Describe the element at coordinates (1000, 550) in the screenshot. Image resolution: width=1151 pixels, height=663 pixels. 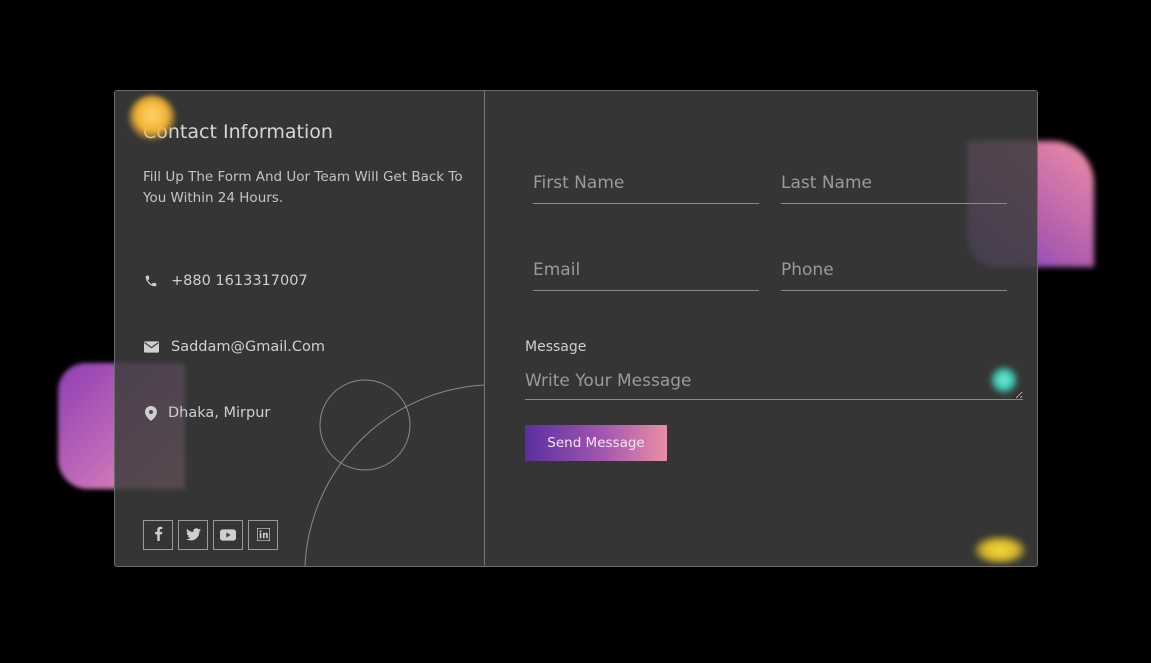
I see `decorative-yellow-orb` at that location.